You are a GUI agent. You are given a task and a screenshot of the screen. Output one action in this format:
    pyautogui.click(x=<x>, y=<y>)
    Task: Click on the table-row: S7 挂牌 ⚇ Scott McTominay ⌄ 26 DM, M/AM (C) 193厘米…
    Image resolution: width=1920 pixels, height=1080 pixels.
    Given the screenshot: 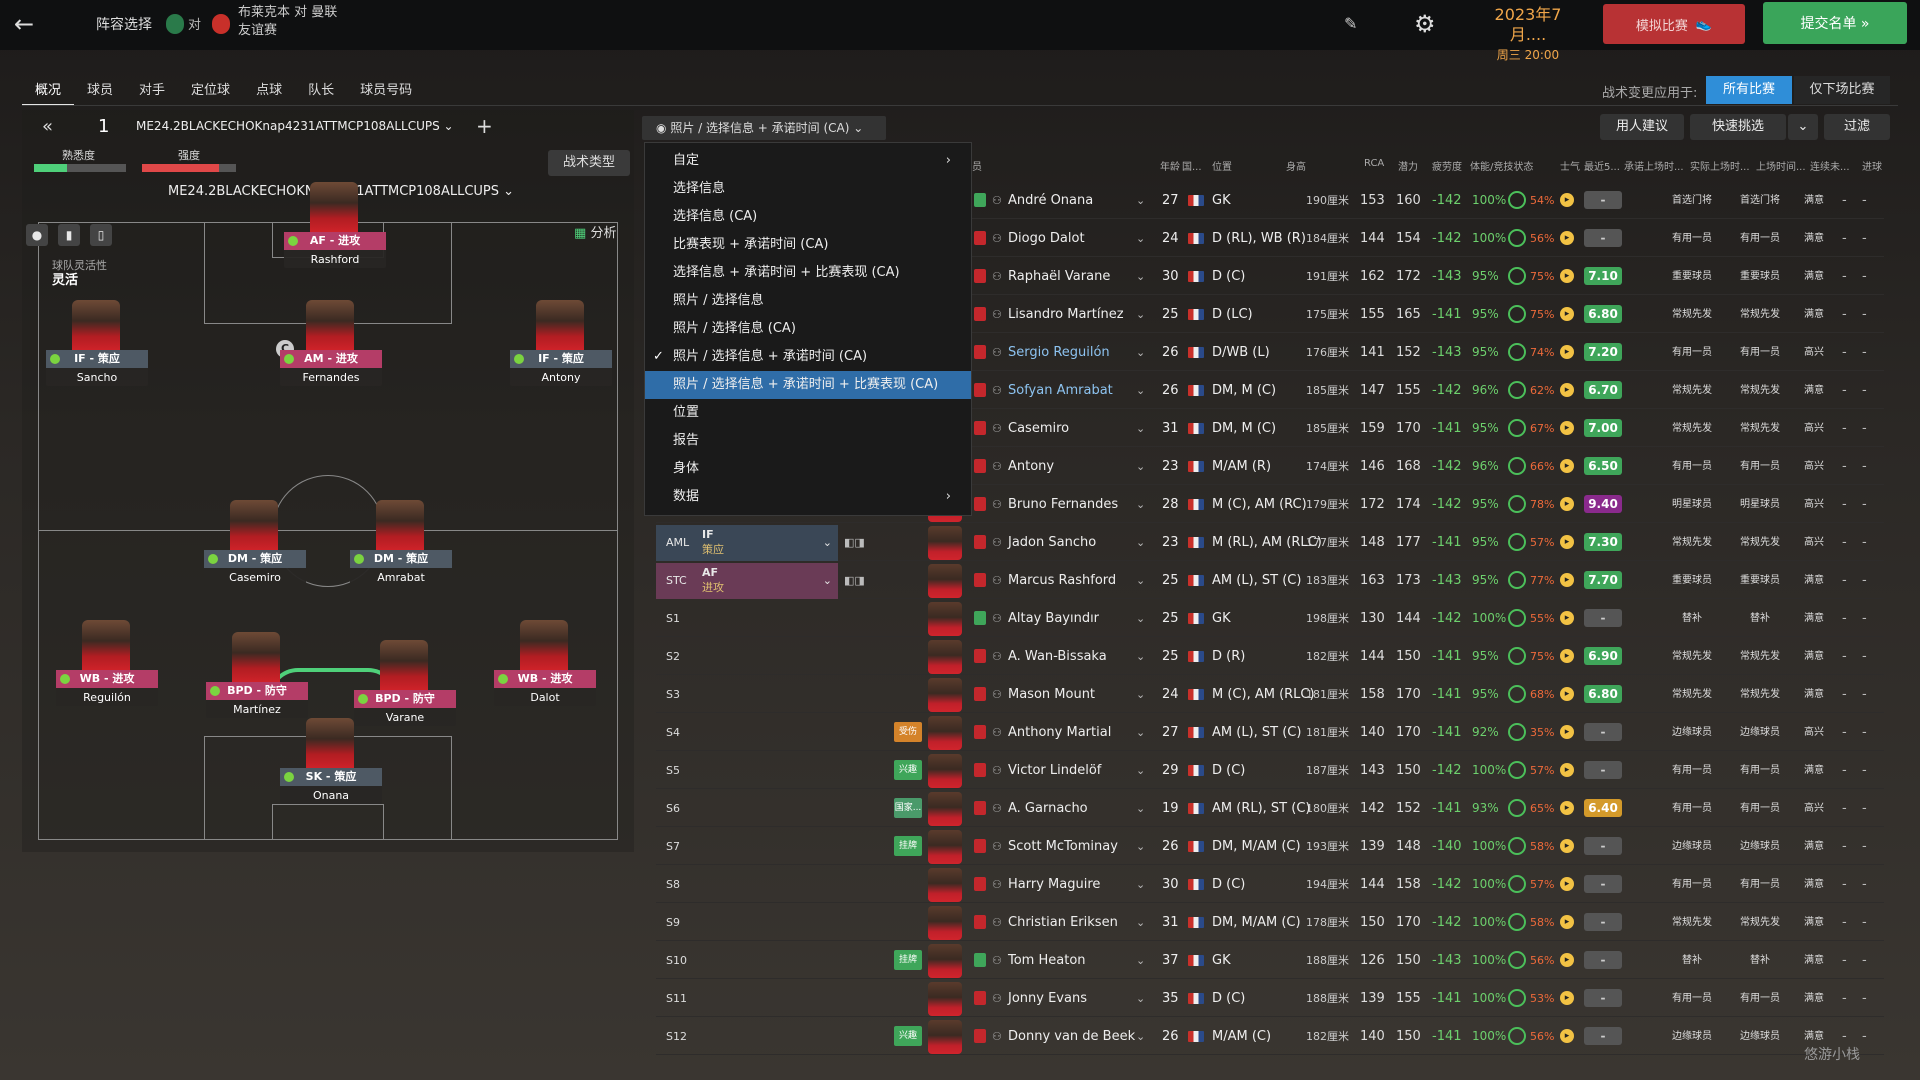 What is the action you would take?
    pyautogui.click(x=1270, y=846)
    